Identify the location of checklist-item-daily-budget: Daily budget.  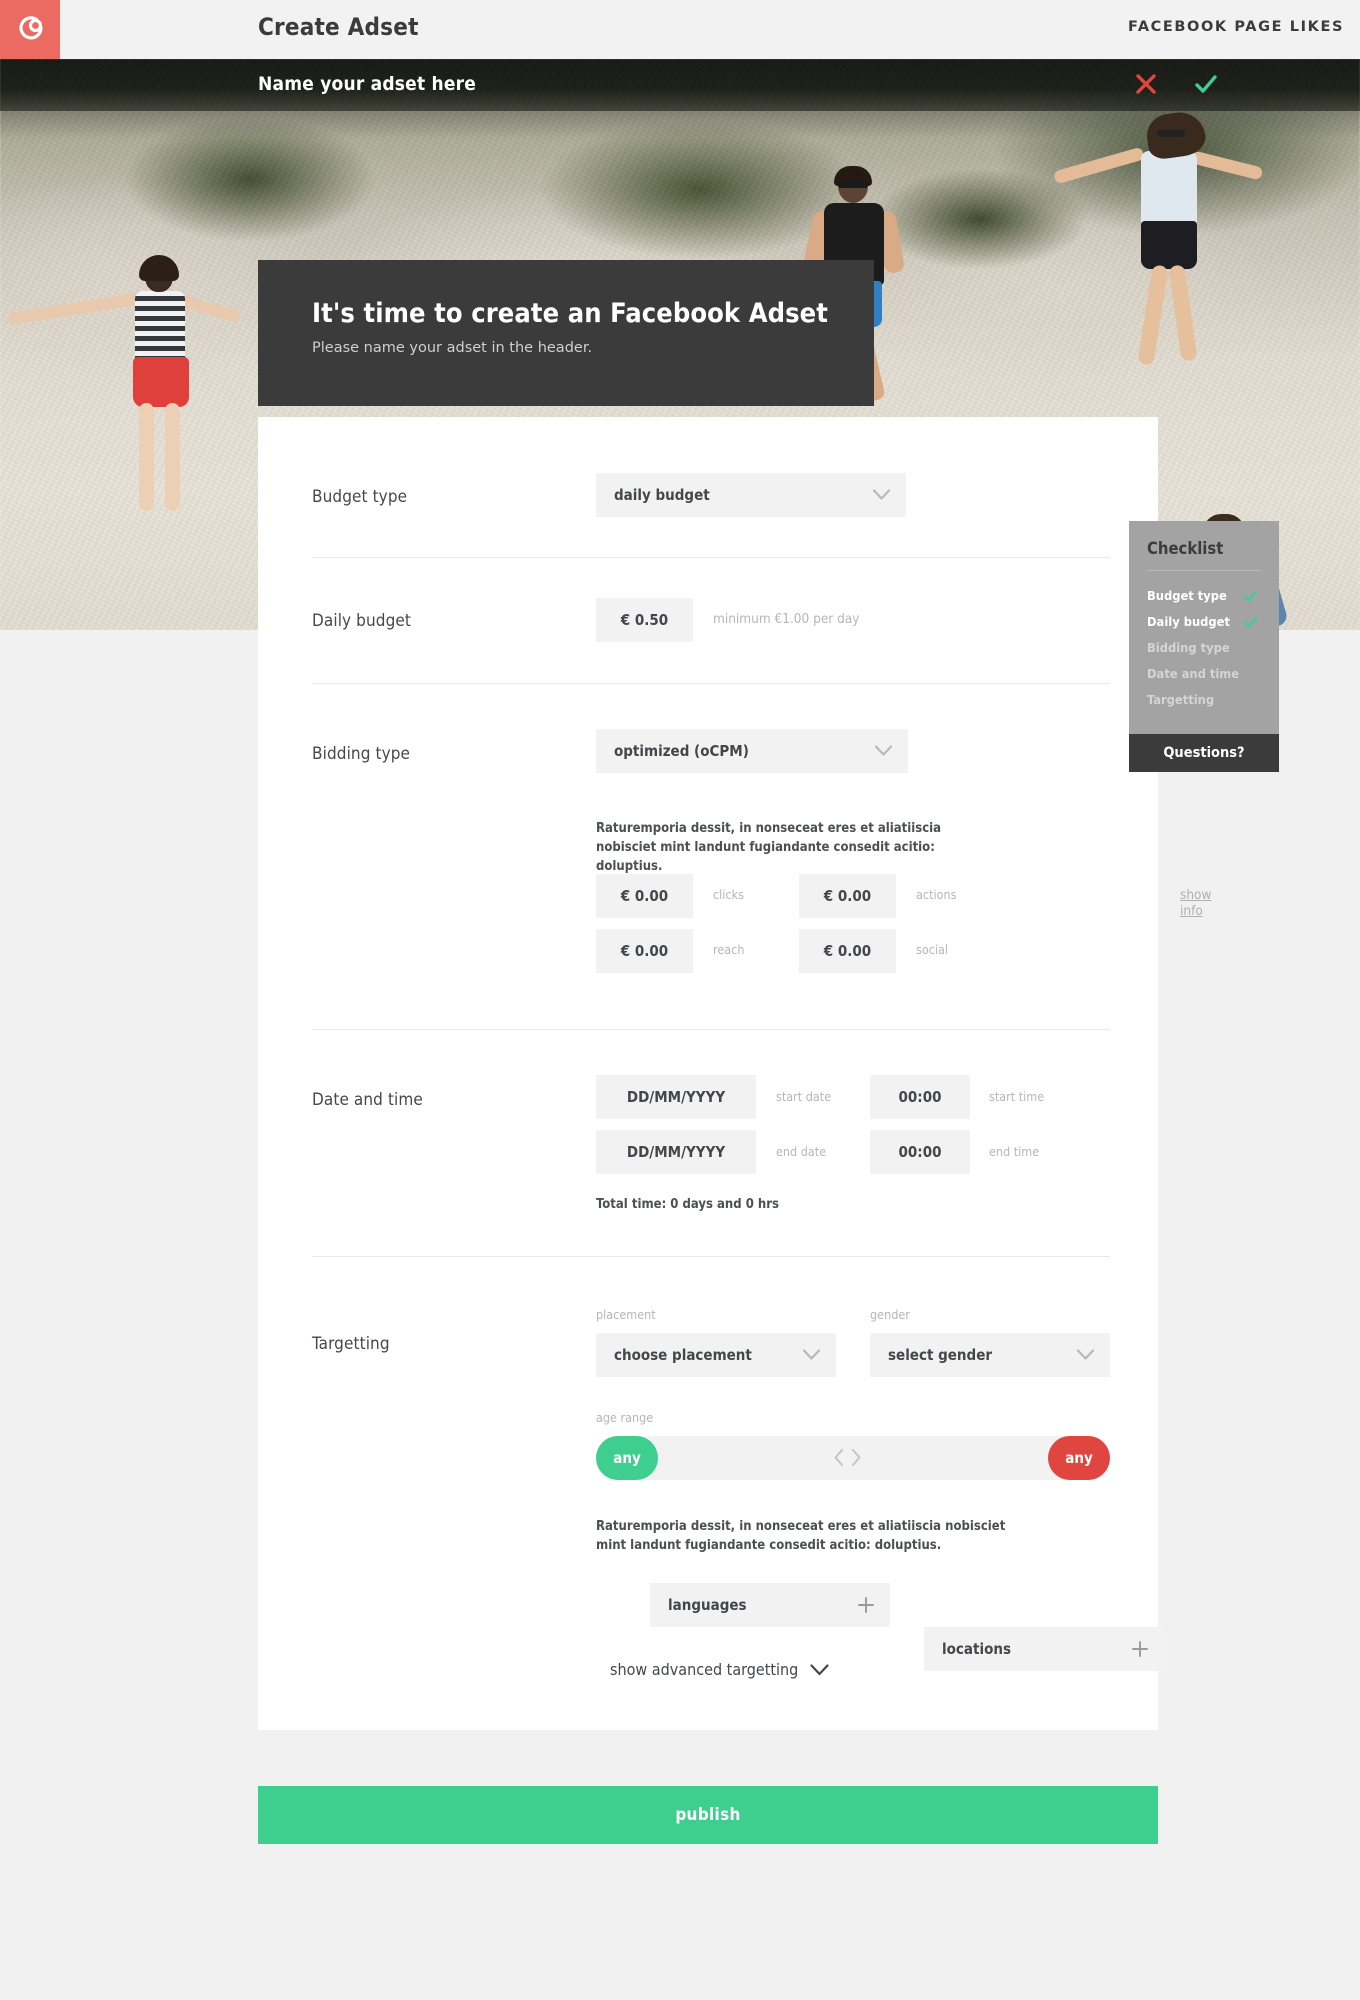
(1204, 623).